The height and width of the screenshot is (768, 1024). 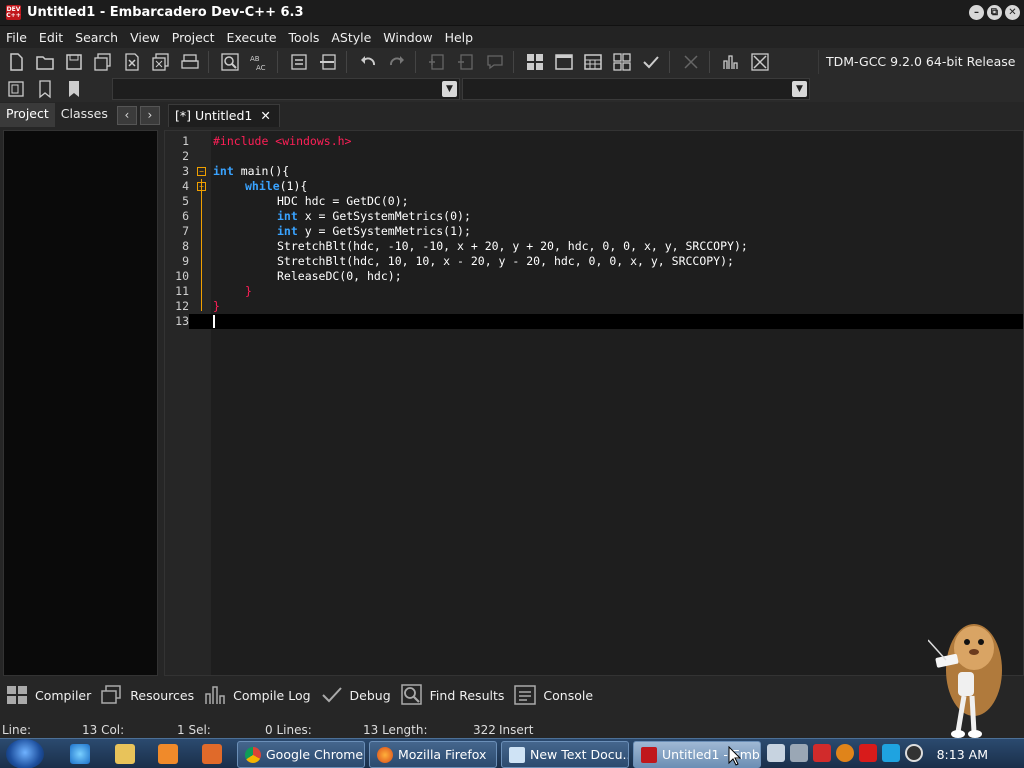 What do you see at coordinates (252, 37) in the screenshot?
I see `menu-execute: Execute` at bounding box center [252, 37].